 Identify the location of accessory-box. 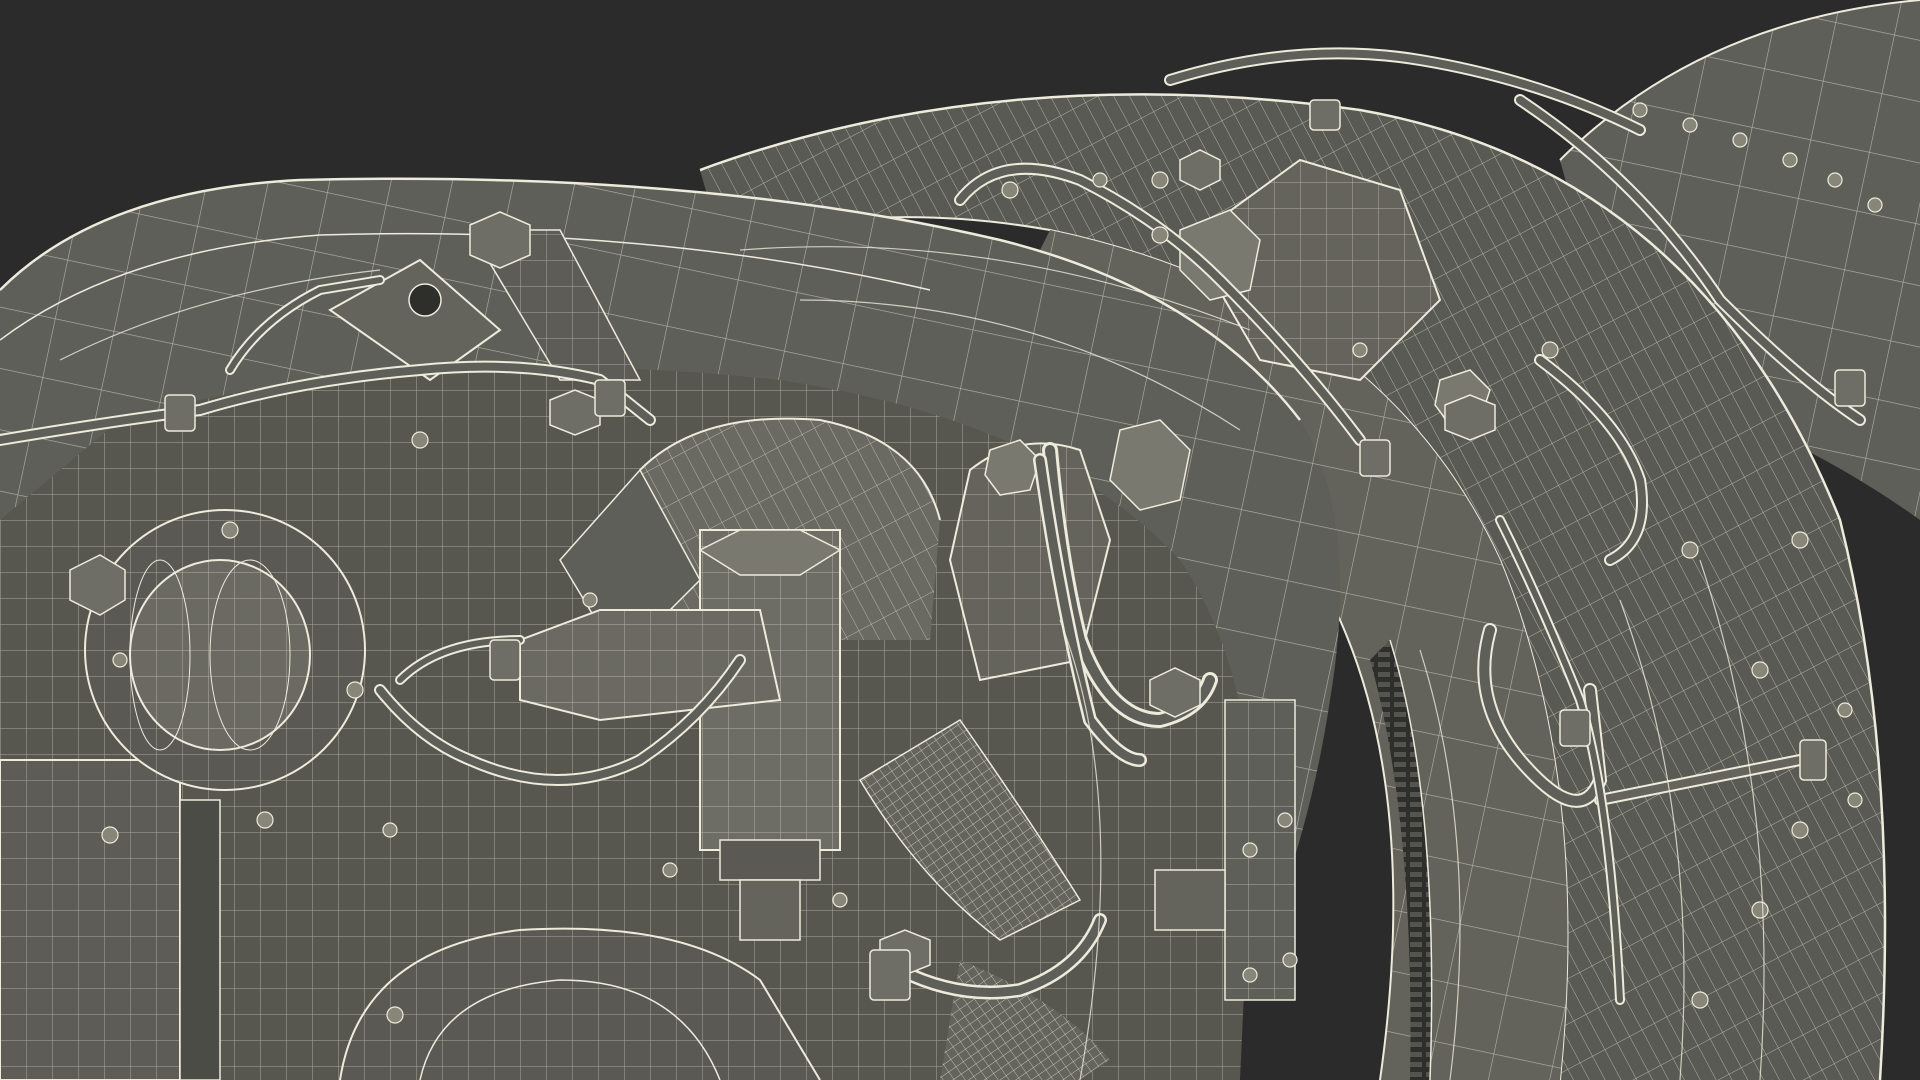
(110, 919).